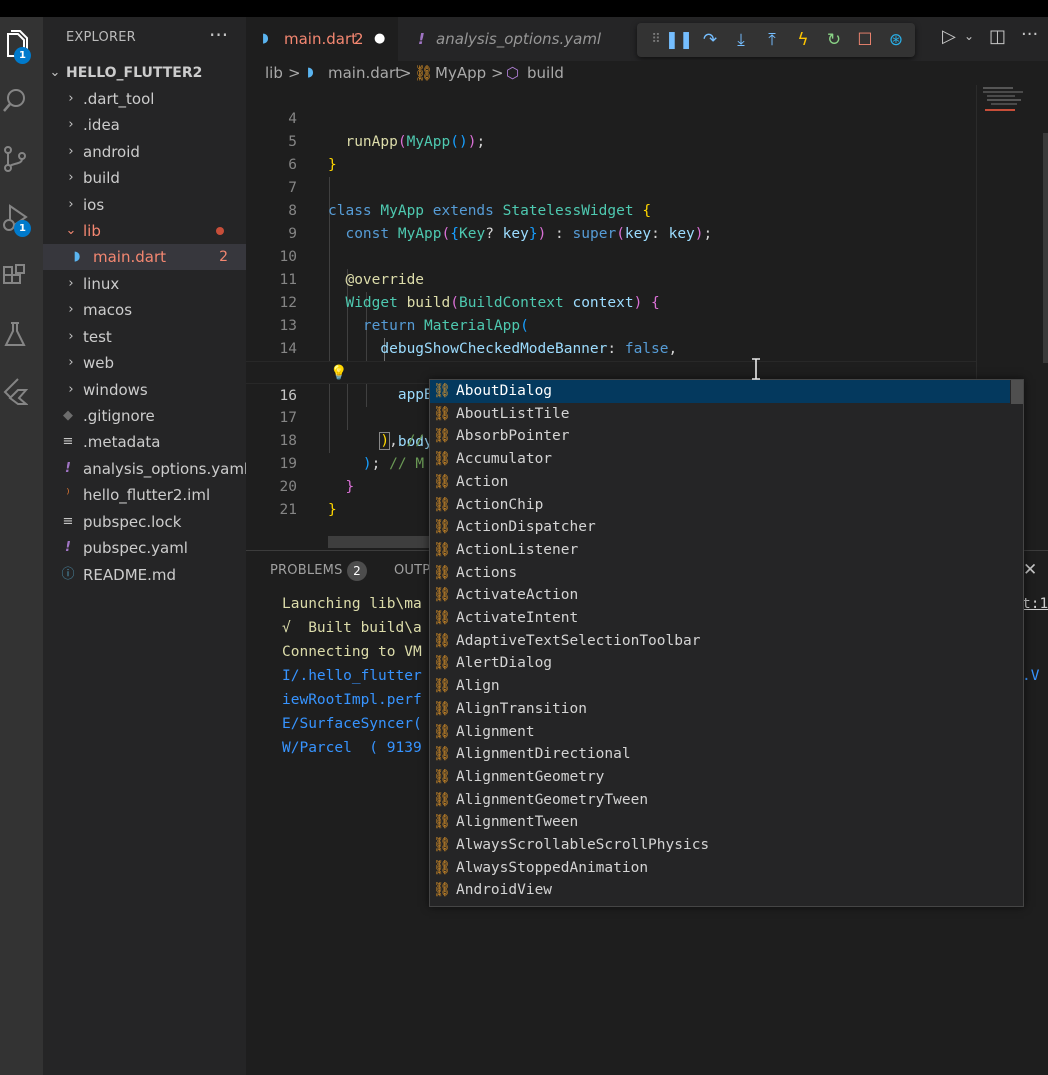 The height and width of the screenshot is (1075, 1048). I want to click on suggestion-item: ⛓ AlignTransition, so click(720, 709).